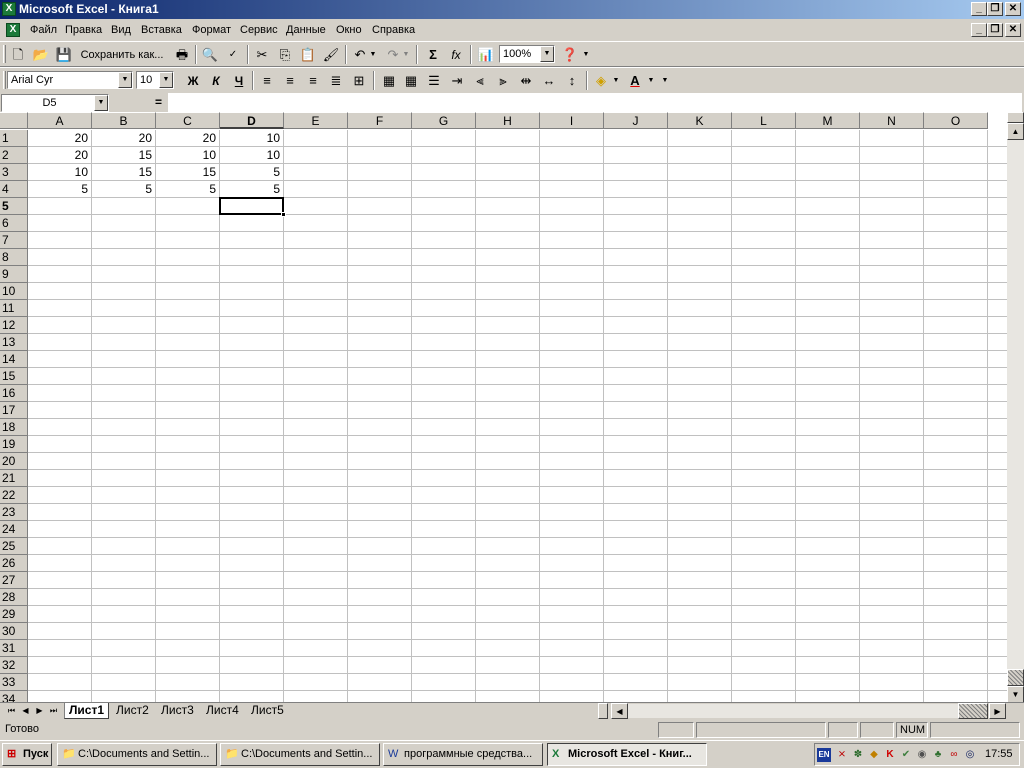  What do you see at coordinates (956, 120) in the screenshot?
I see `column-header-o: O` at bounding box center [956, 120].